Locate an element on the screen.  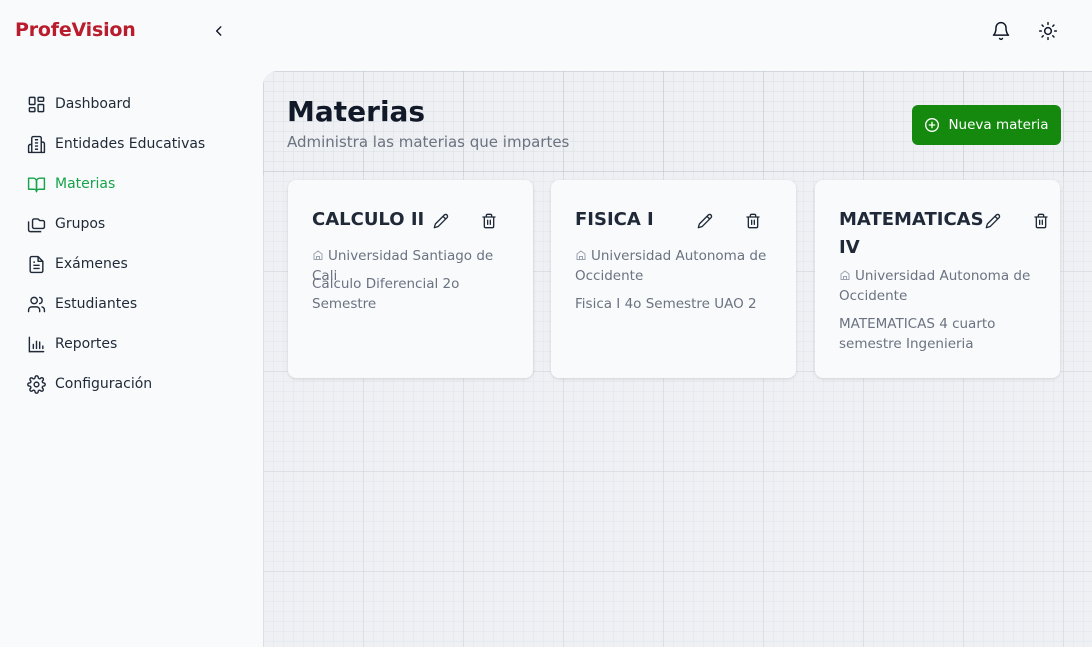
sidebar-item-dashboard: Dashboard is located at coordinates (136, 104).